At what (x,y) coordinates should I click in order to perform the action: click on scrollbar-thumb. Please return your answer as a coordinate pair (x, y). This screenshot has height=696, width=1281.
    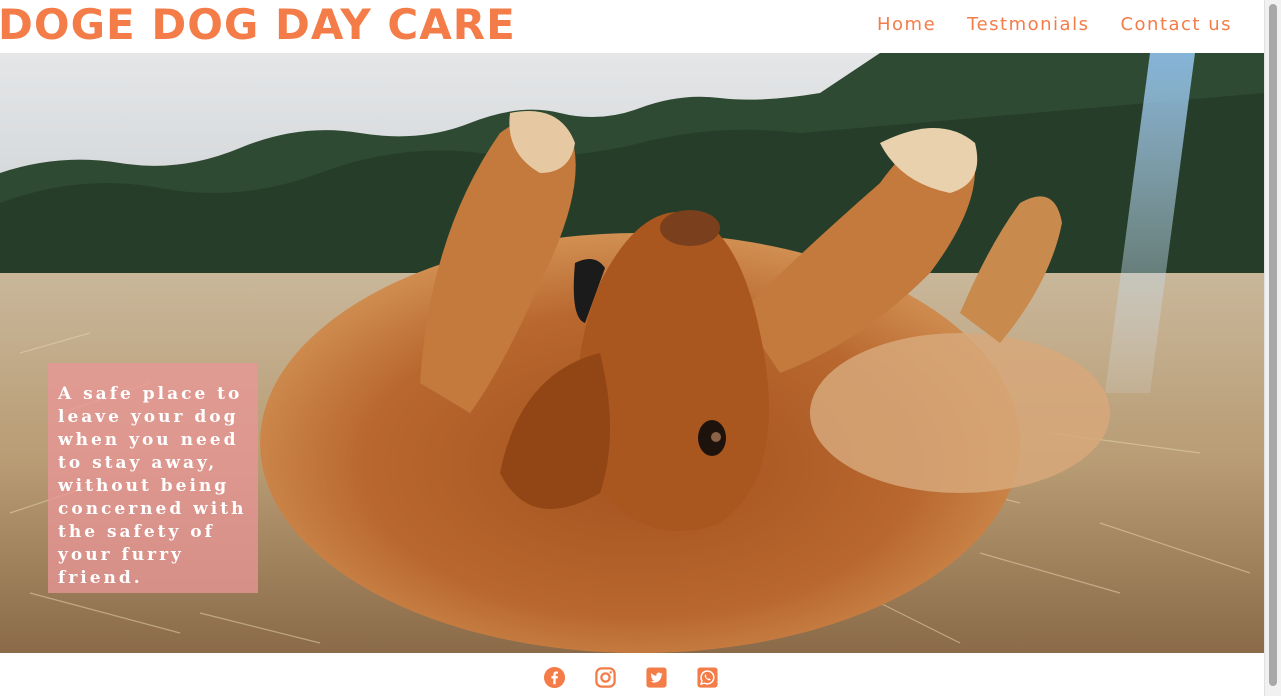
    Looking at the image, I should click on (1273, 345).